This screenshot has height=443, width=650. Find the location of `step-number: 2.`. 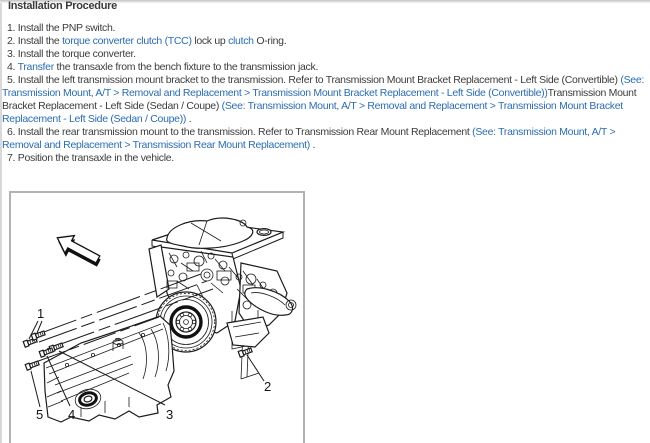

step-number: 2. is located at coordinates (11, 41).